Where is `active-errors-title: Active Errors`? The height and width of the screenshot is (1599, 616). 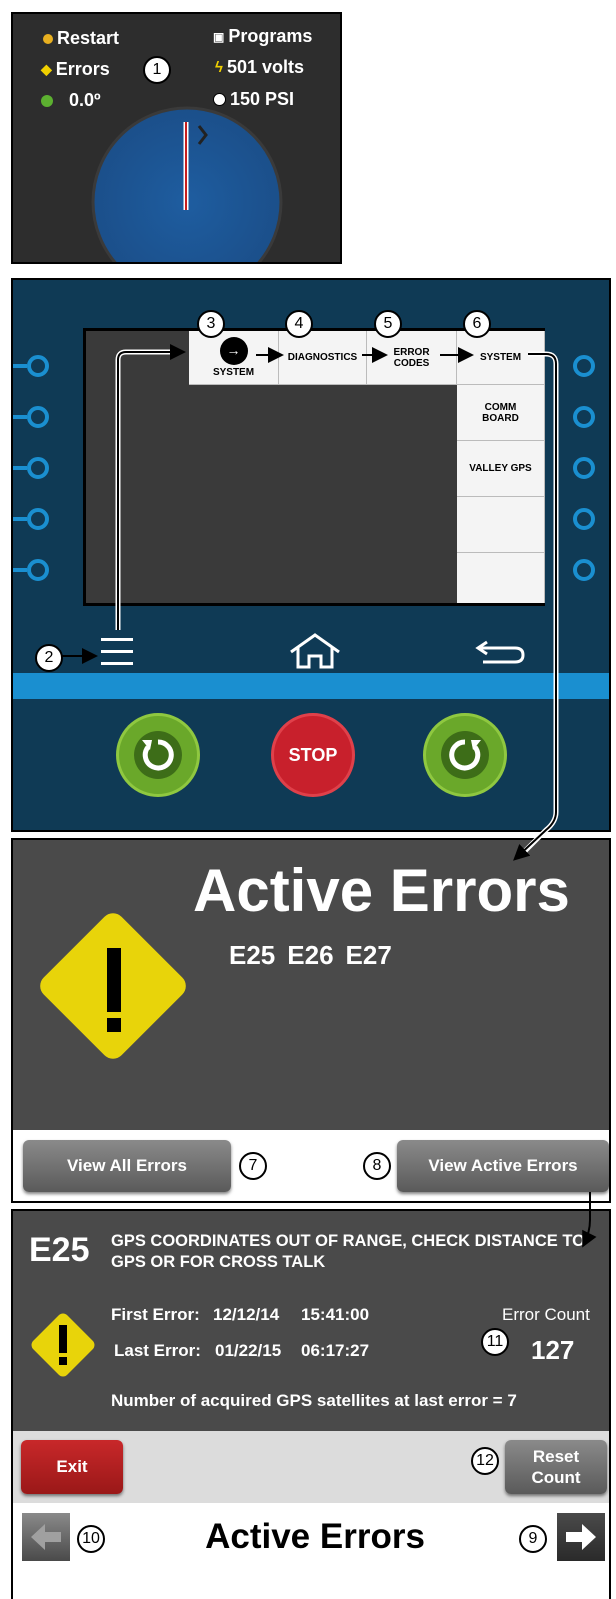
active-errors-title: Active Errors is located at coordinates (381, 890).